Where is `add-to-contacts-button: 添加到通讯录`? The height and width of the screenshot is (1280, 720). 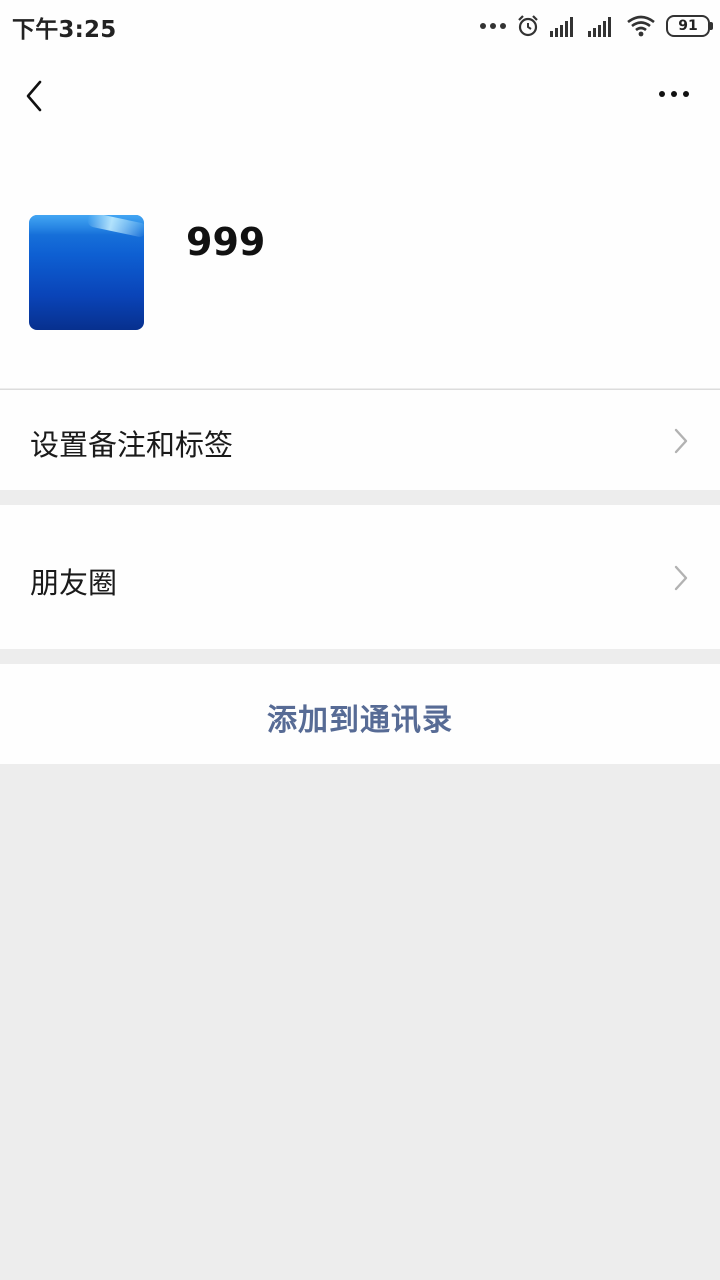
add-to-contacts-button: 添加到通讯录 is located at coordinates (360, 714).